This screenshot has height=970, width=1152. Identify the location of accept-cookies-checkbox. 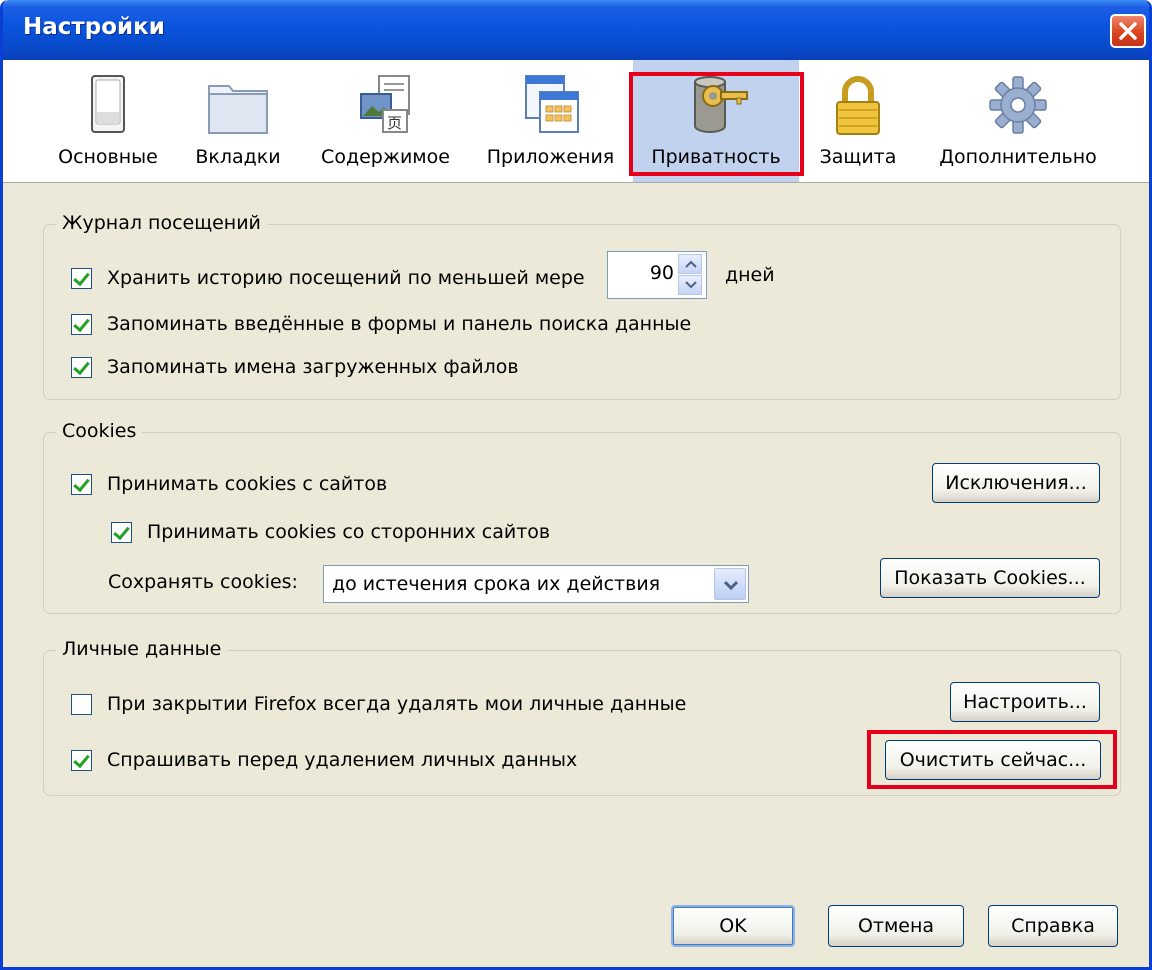
(81, 484).